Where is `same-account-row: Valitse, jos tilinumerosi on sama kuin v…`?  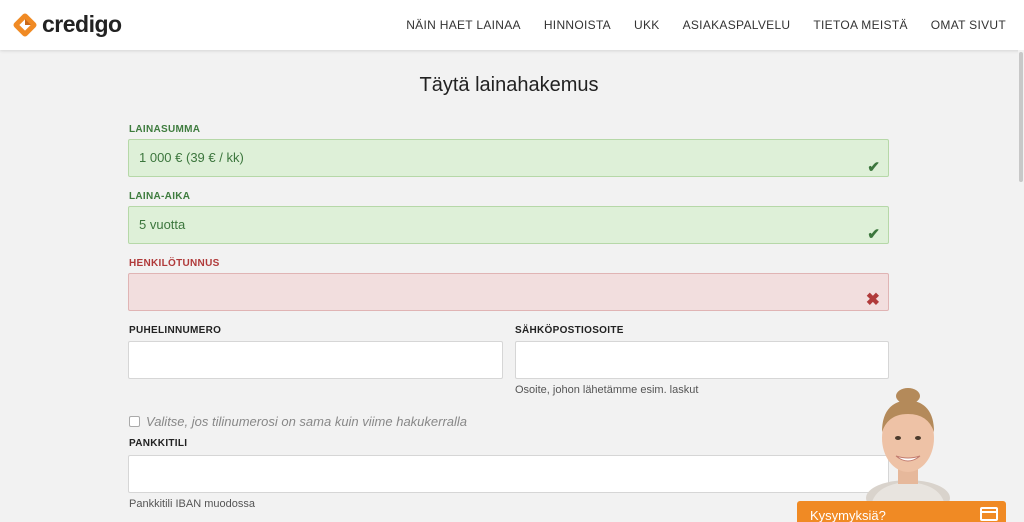 same-account-row: Valitse, jos tilinumerosi on sama kuin v… is located at coordinates (298, 421).